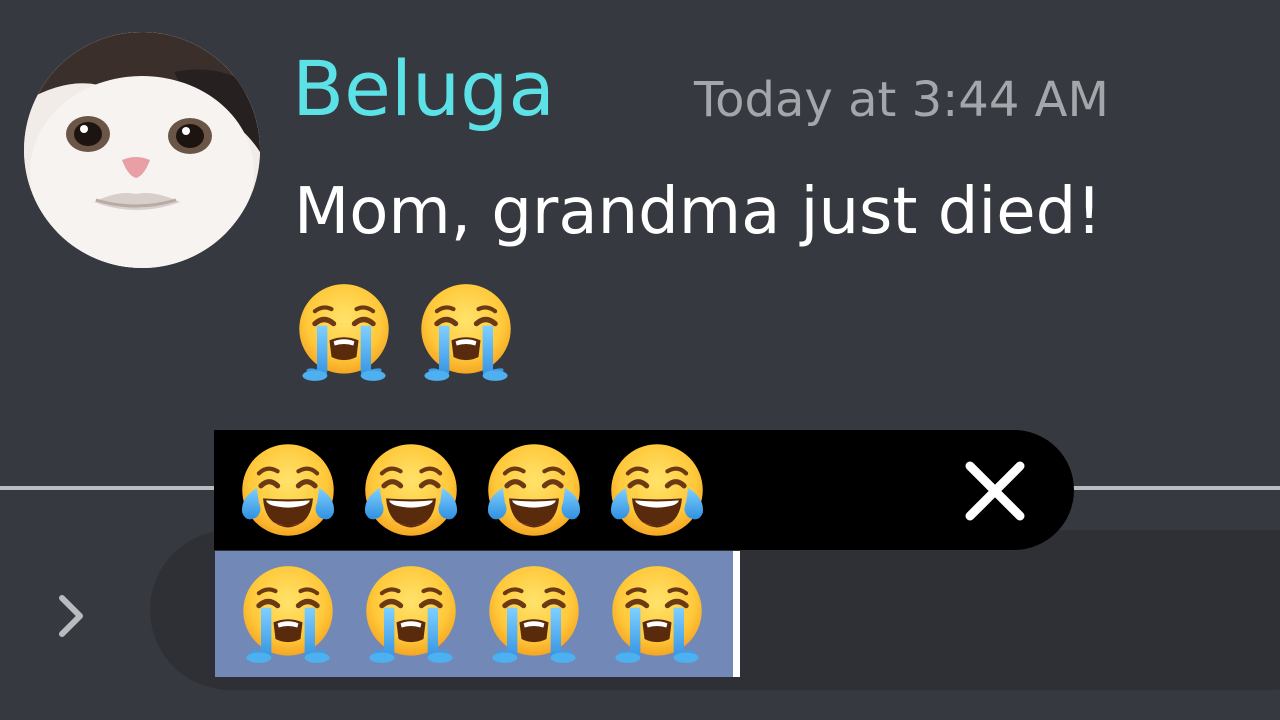 This screenshot has width=1280, height=720. Describe the element at coordinates (698, 212) in the screenshot. I see `message-text: Mom, grandma just died!` at that location.